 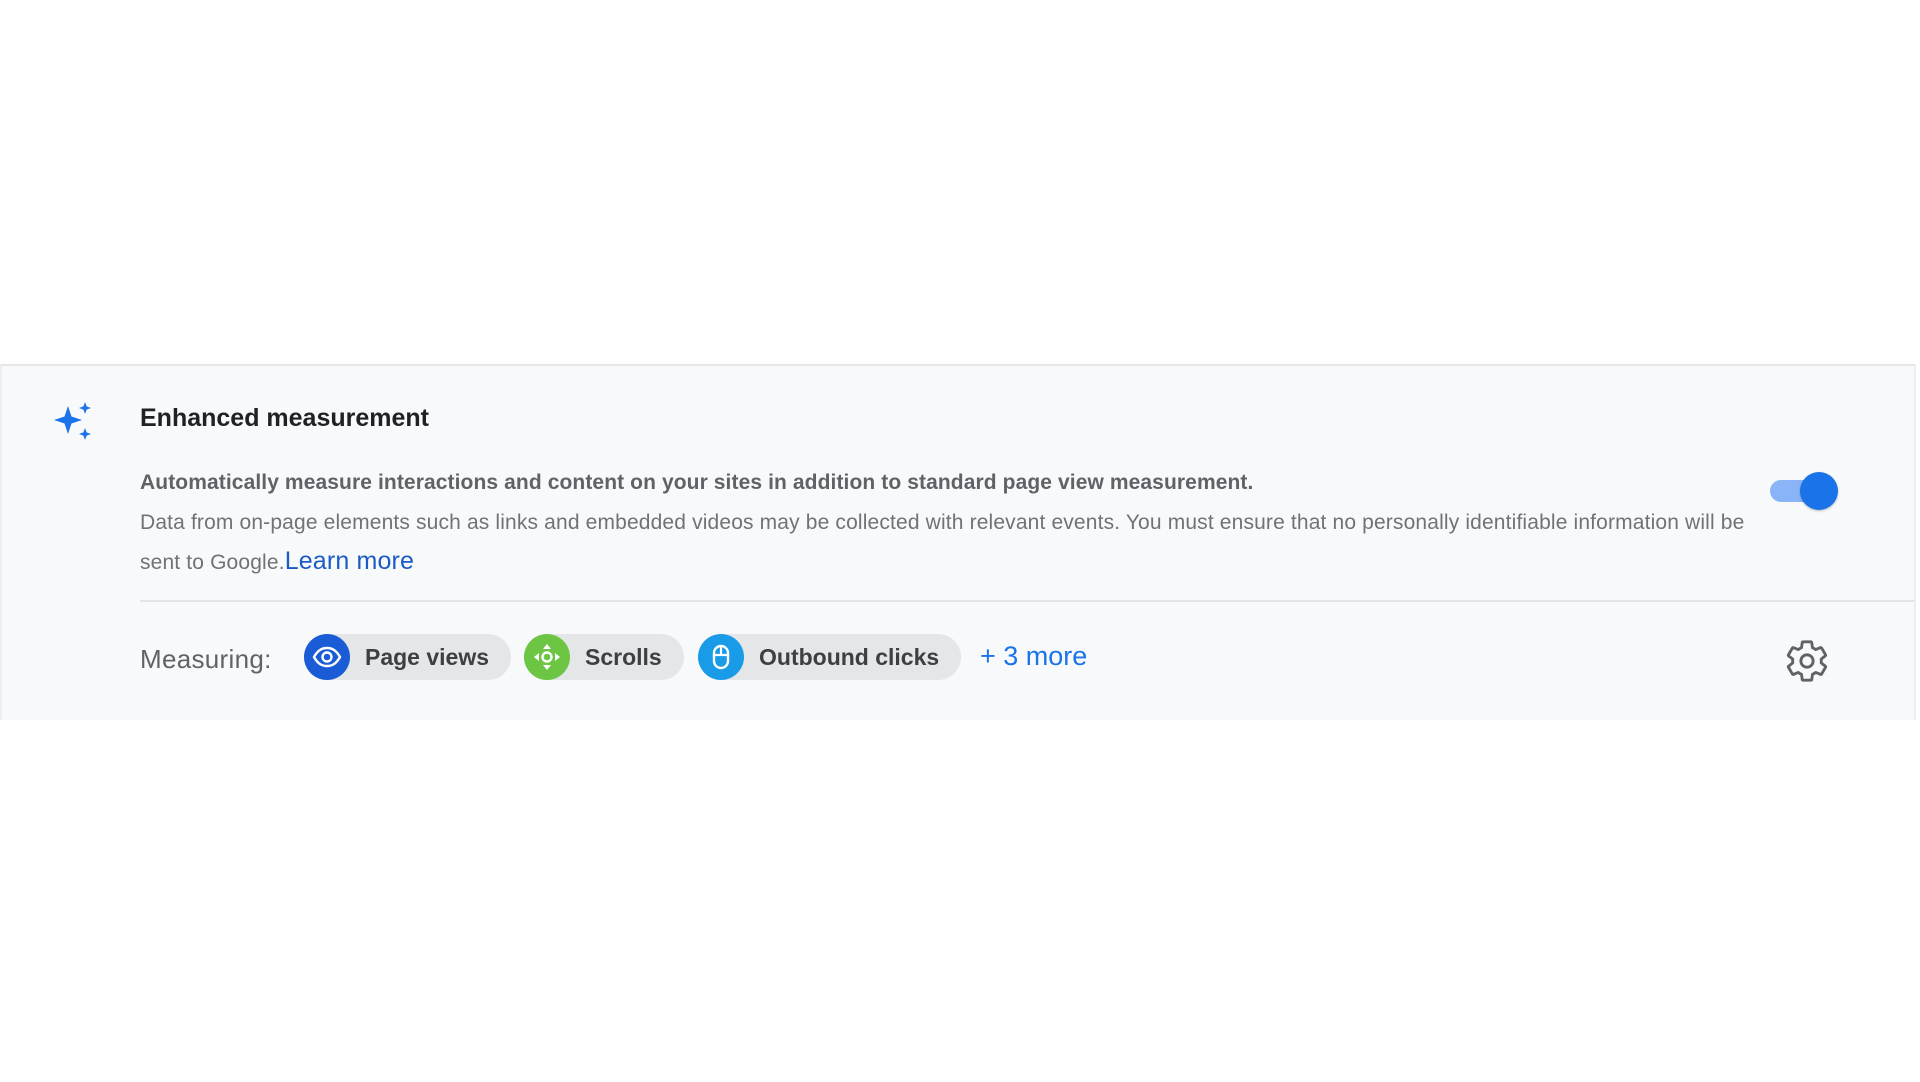 What do you see at coordinates (623, 656) in the screenshot?
I see `chip-label: Scrolls` at bounding box center [623, 656].